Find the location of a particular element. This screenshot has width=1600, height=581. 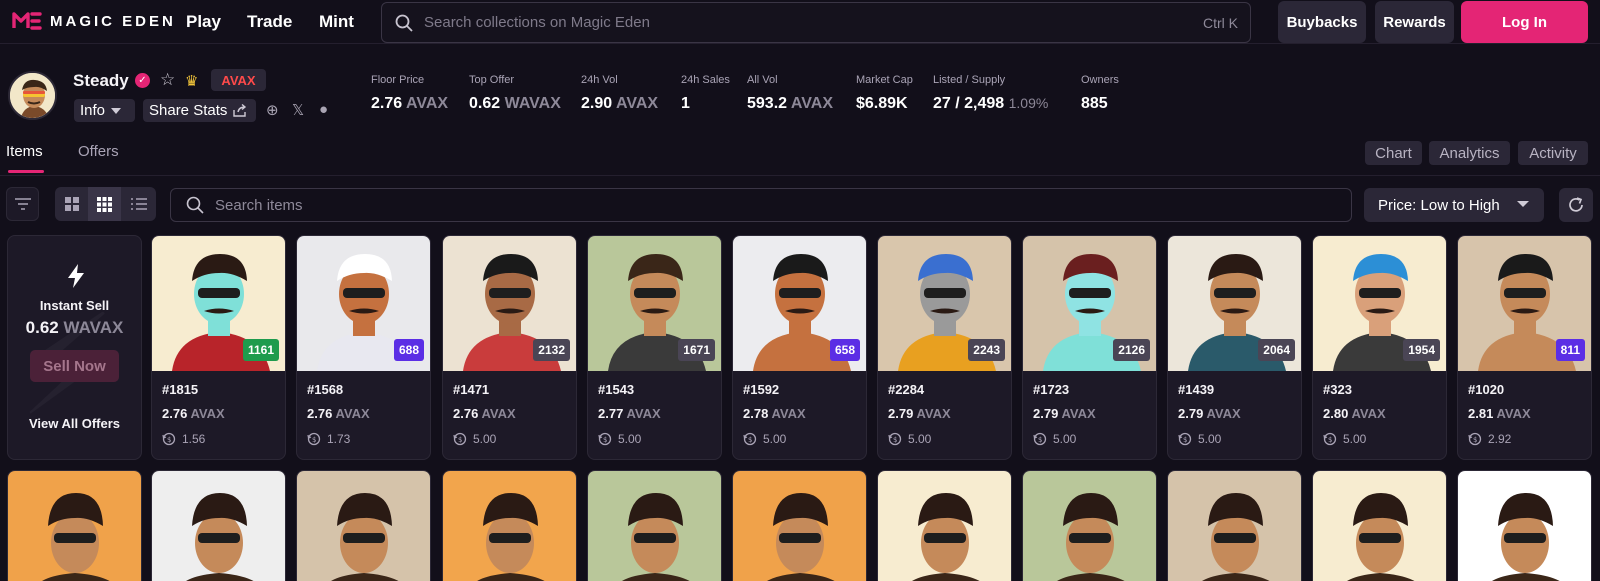

nft-name: #2284 is located at coordinates (906, 389).